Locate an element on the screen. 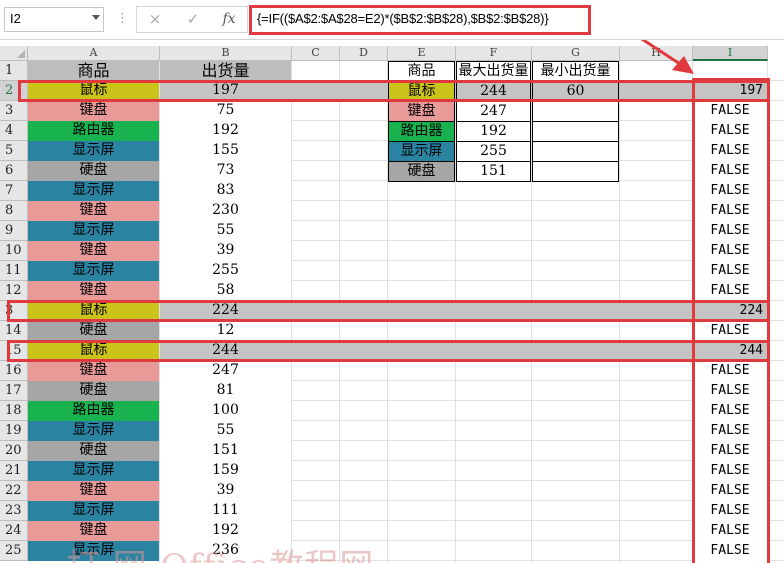 Image resolution: width=784 pixels, height=563 pixels. cell-summary-product: 路由器 is located at coordinates (421, 131).